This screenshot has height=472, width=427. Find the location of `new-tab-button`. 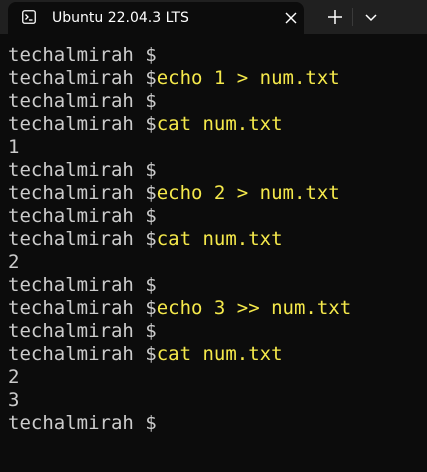

new-tab-button is located at coordinates (335, 17).